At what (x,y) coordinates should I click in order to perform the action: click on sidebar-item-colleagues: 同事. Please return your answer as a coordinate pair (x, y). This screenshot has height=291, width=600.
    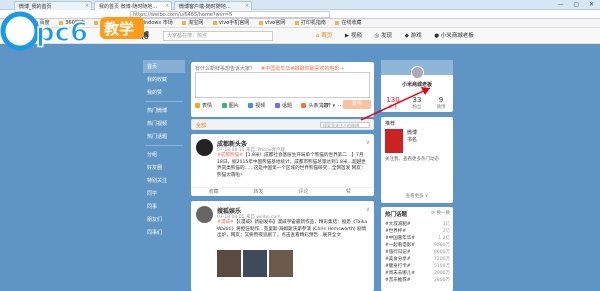
    Looking at the image, I should click on (164, 206).